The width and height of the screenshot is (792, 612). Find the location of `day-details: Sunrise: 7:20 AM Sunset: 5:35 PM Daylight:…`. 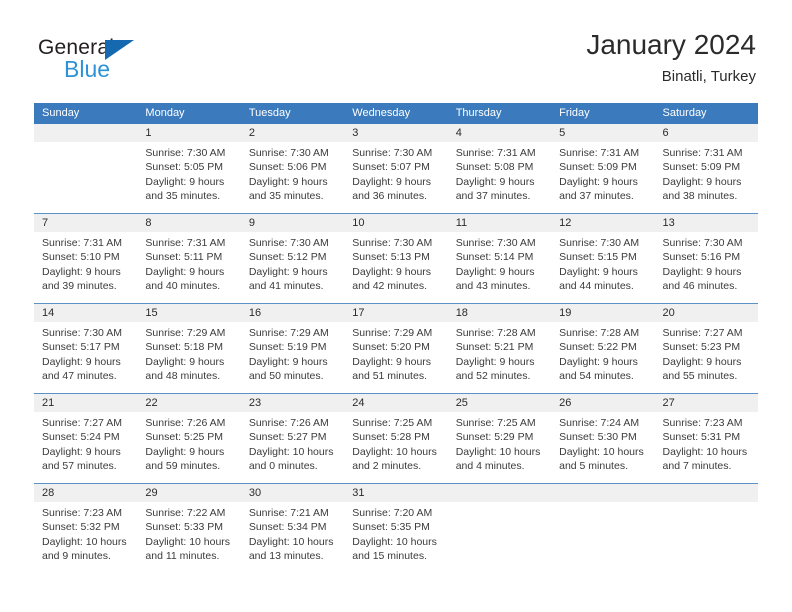

day-details: Sunrise: 7:20 AM Sunset: 5:35 PM Daylight:… is located at coordinates (395, 532).